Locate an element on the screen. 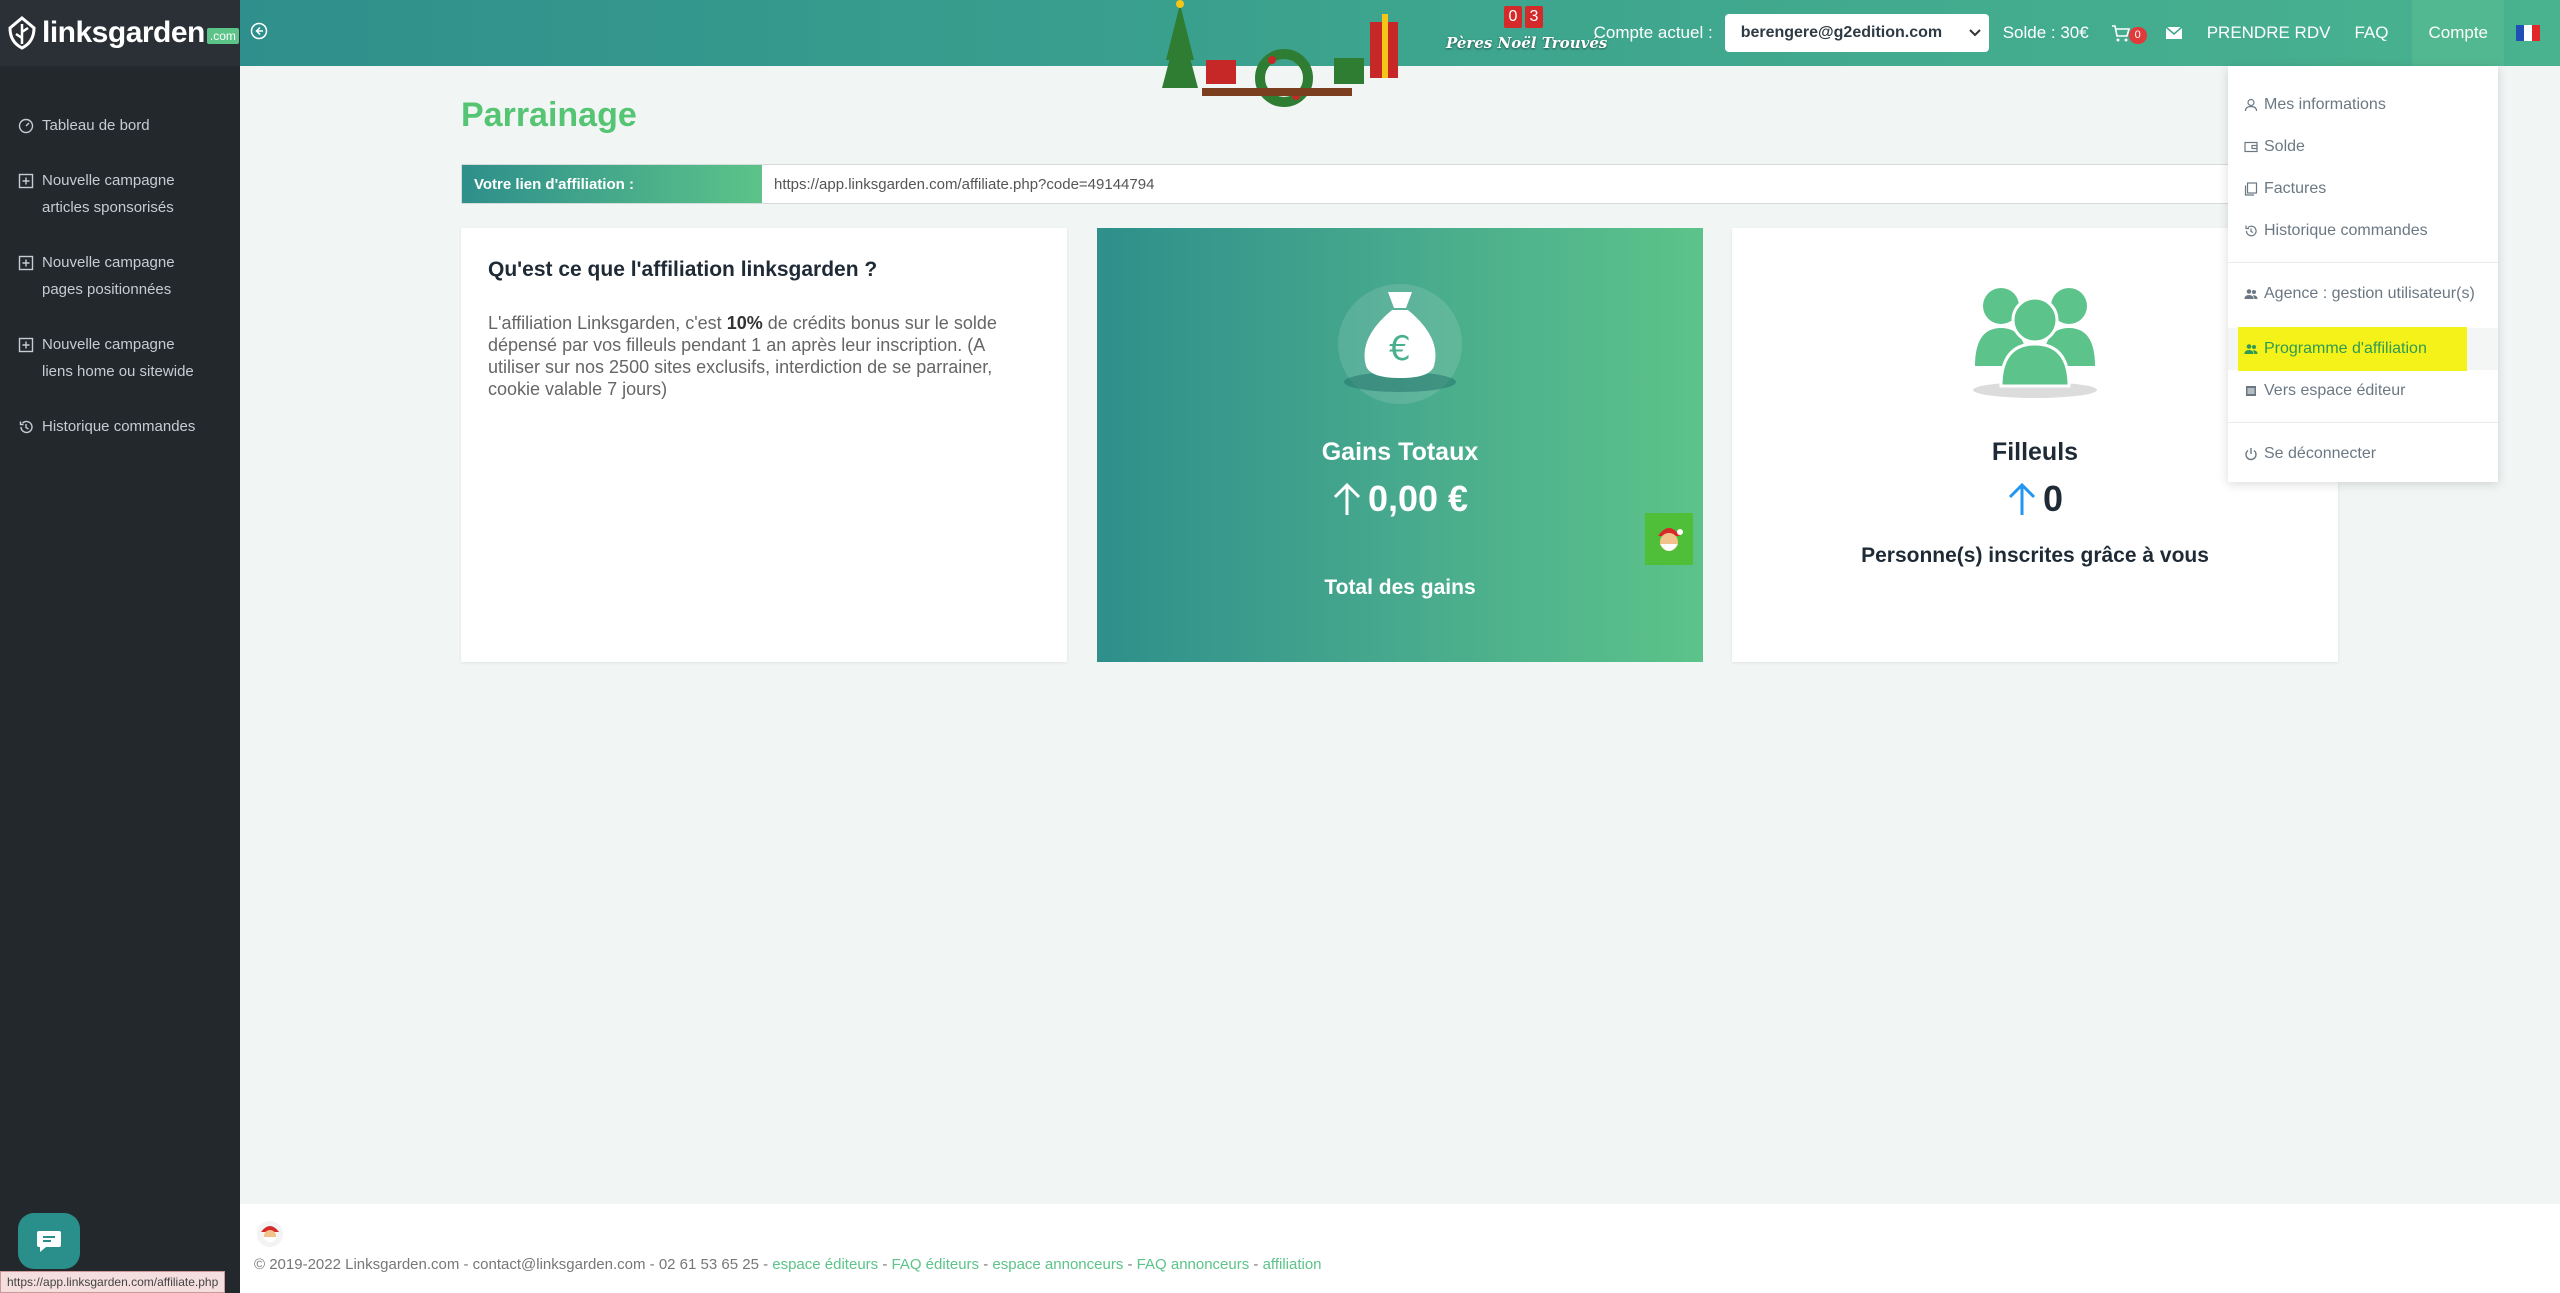 Image resolution: width=2560 pixels, height=1293 pixels. referrals-card-value: 0 is located at coordinates (2035, 499).